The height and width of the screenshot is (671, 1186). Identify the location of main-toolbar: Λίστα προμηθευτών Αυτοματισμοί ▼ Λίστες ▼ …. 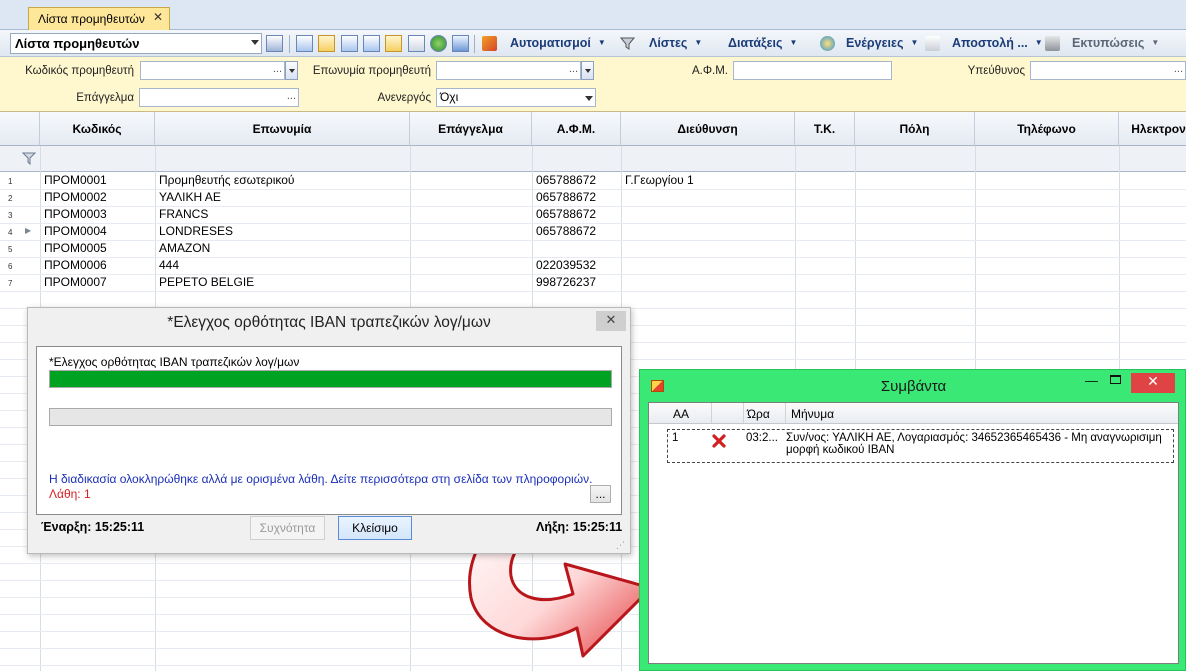
(593, 43).